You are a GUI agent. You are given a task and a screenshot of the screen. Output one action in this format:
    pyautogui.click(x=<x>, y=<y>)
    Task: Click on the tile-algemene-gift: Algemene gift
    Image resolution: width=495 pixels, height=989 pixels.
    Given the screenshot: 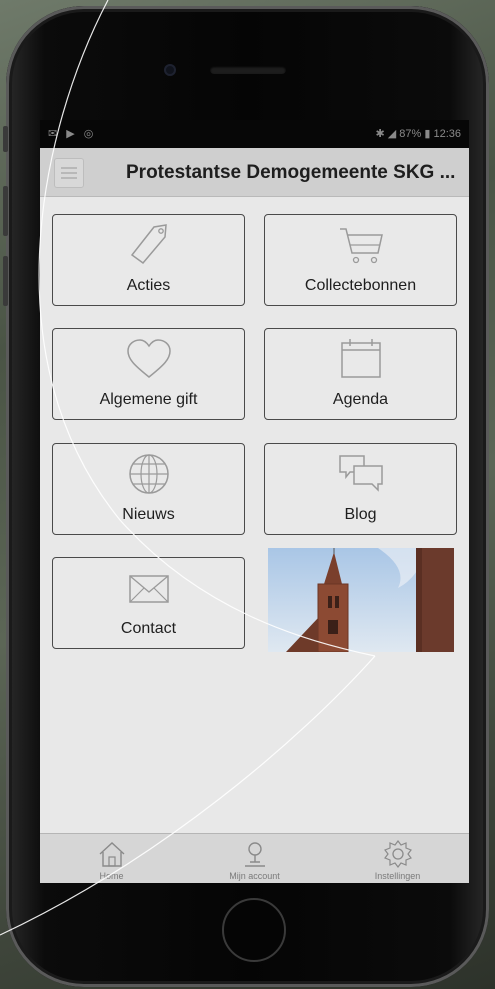 What is the action you would take?
    pyautogui.click(x=148, y=374)
    